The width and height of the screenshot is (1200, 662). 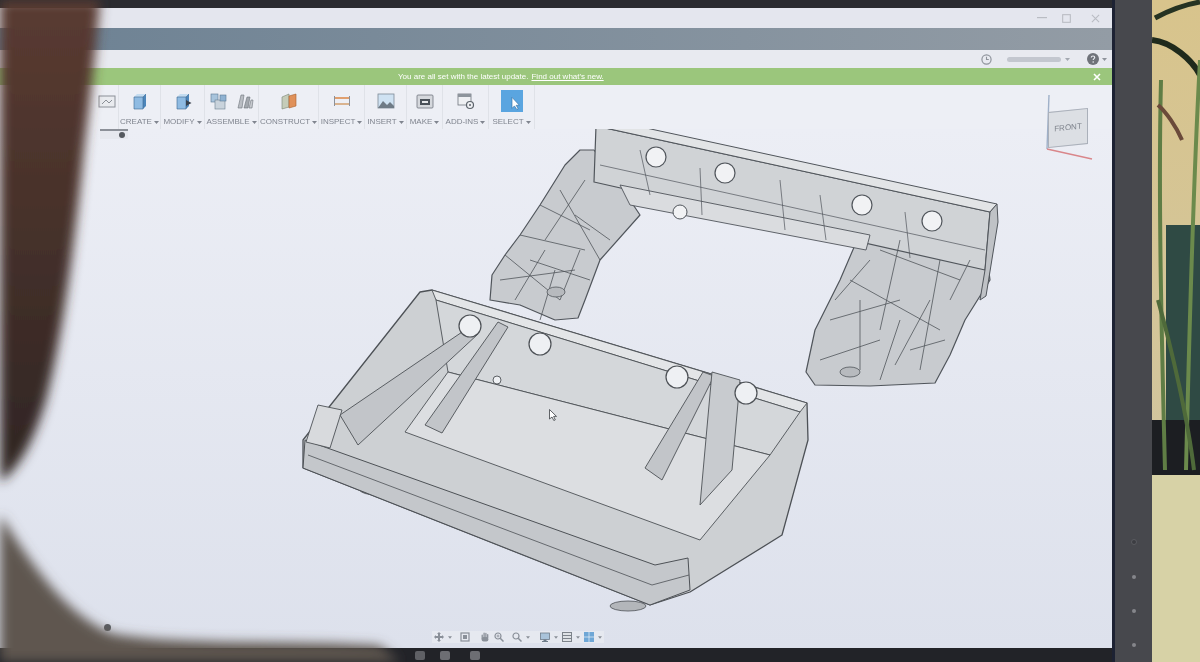 What do you see at coordinates (231, 122) in the screenshot?
I see `toolbar-menu-button: ASSEMBLE` at bounding box center [231, 122].